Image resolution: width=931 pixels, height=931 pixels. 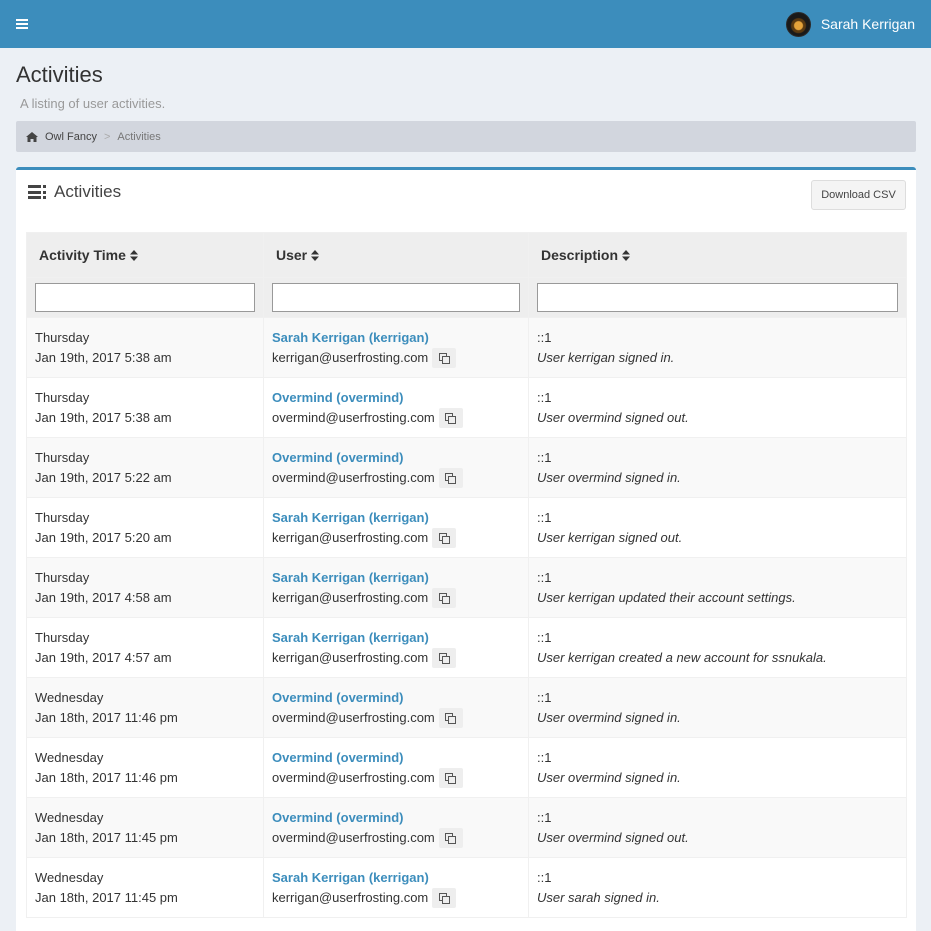 What do you see at coordinates (613, 417) in the screenshot?
I see `activity-description: User overmind signed out.` at bounding box center [613, 417].